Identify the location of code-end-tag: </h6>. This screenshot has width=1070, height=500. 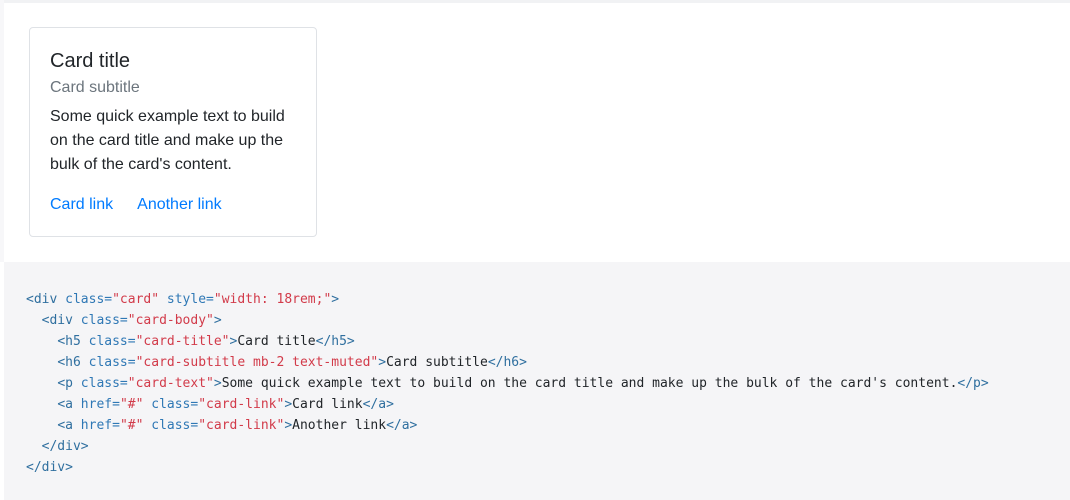
(507, 362).